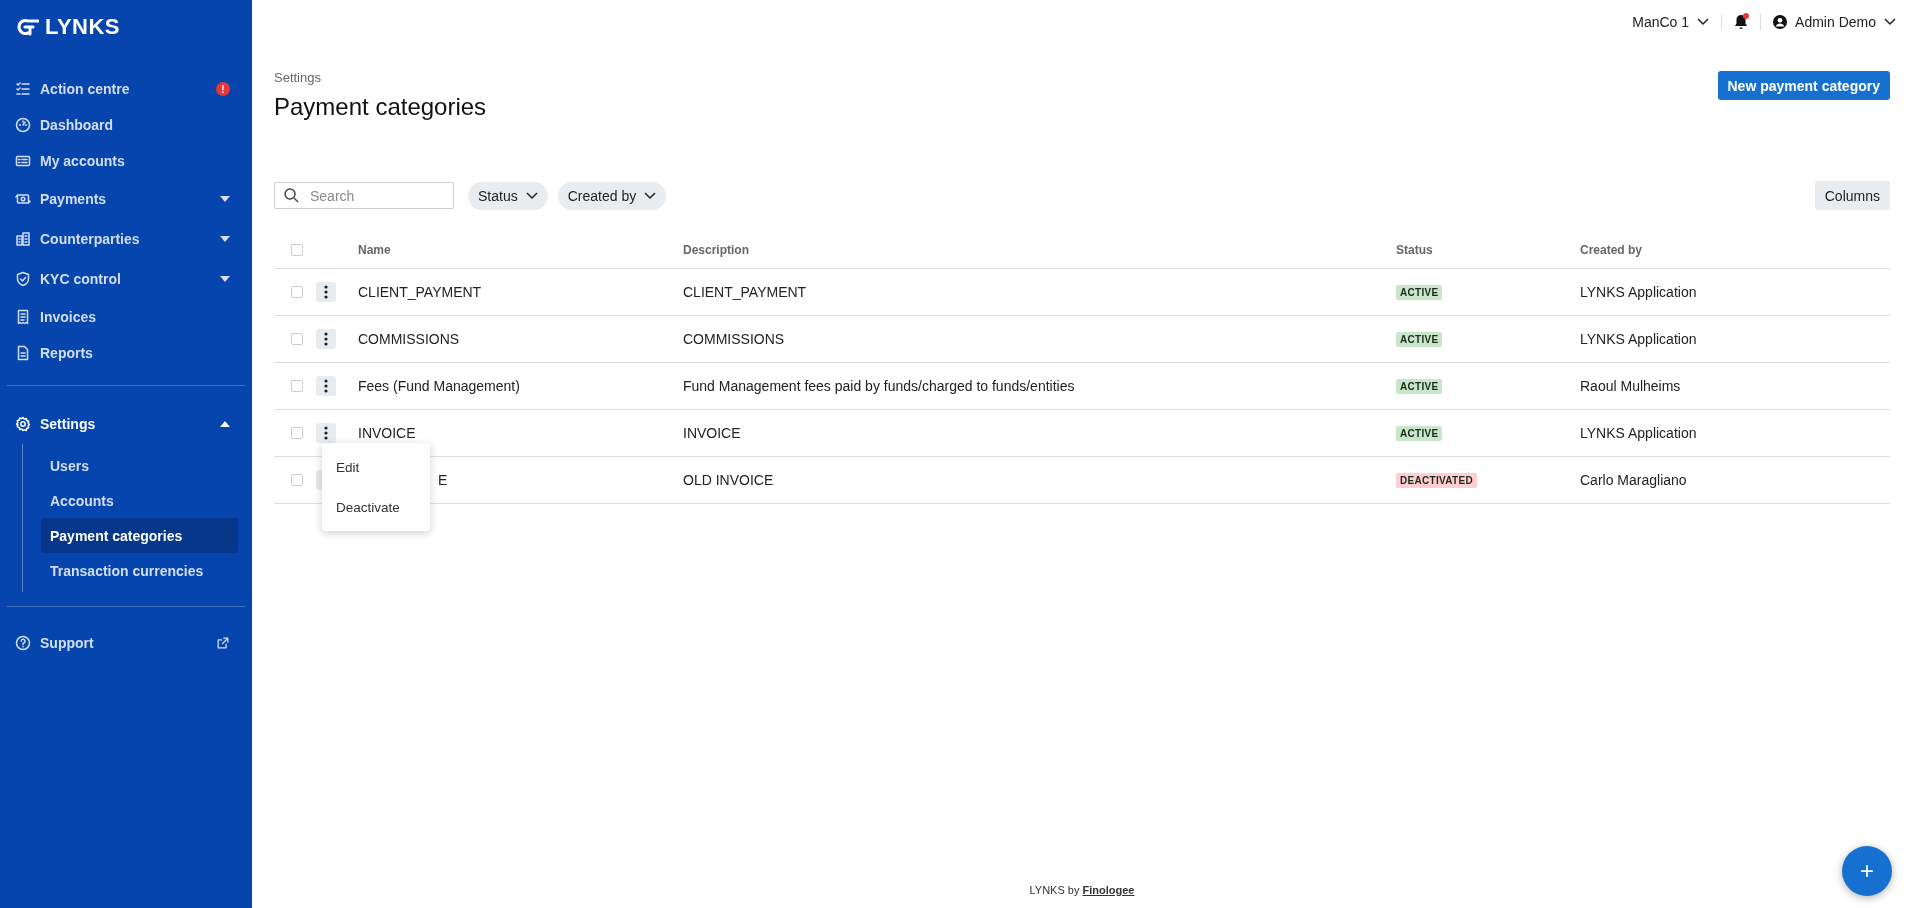  I want to click on filter-chip: Created by, so click(612, 195).